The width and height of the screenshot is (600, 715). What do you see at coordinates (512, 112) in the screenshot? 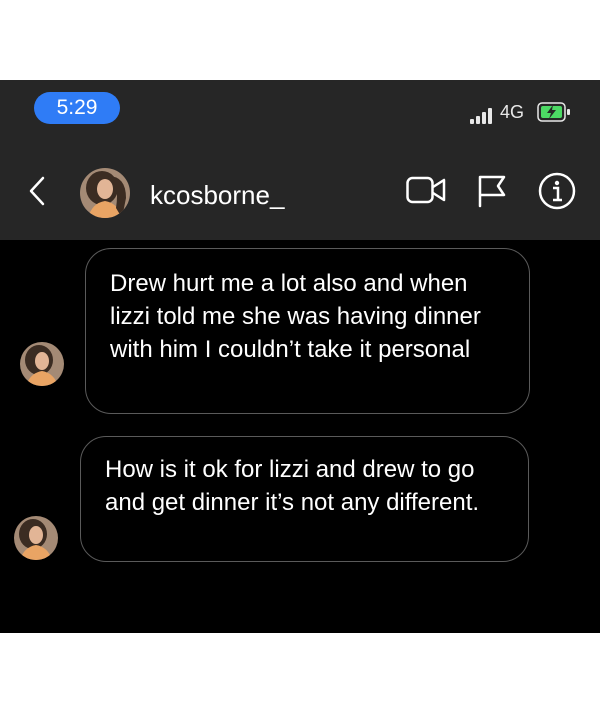
I see `network-type: 4G` at bounding box center [512, 112].